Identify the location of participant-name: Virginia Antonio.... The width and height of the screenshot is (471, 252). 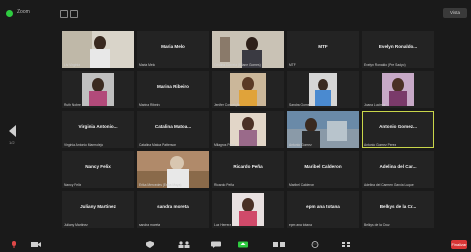
(98, 126).